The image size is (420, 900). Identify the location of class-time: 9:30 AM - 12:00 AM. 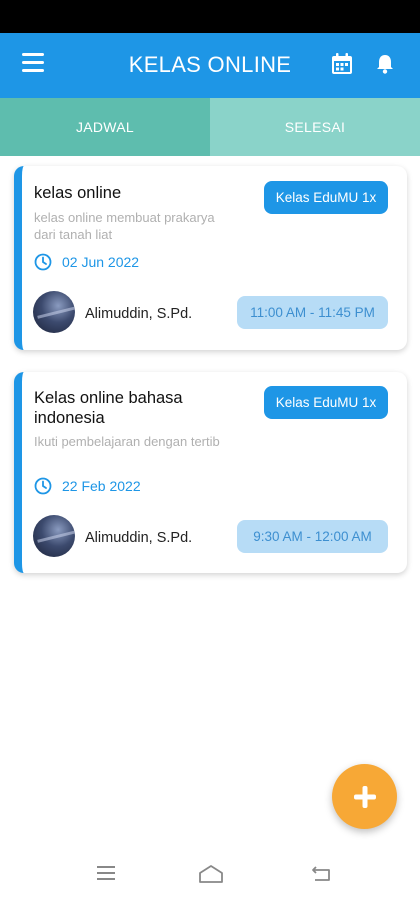
(312, 536).